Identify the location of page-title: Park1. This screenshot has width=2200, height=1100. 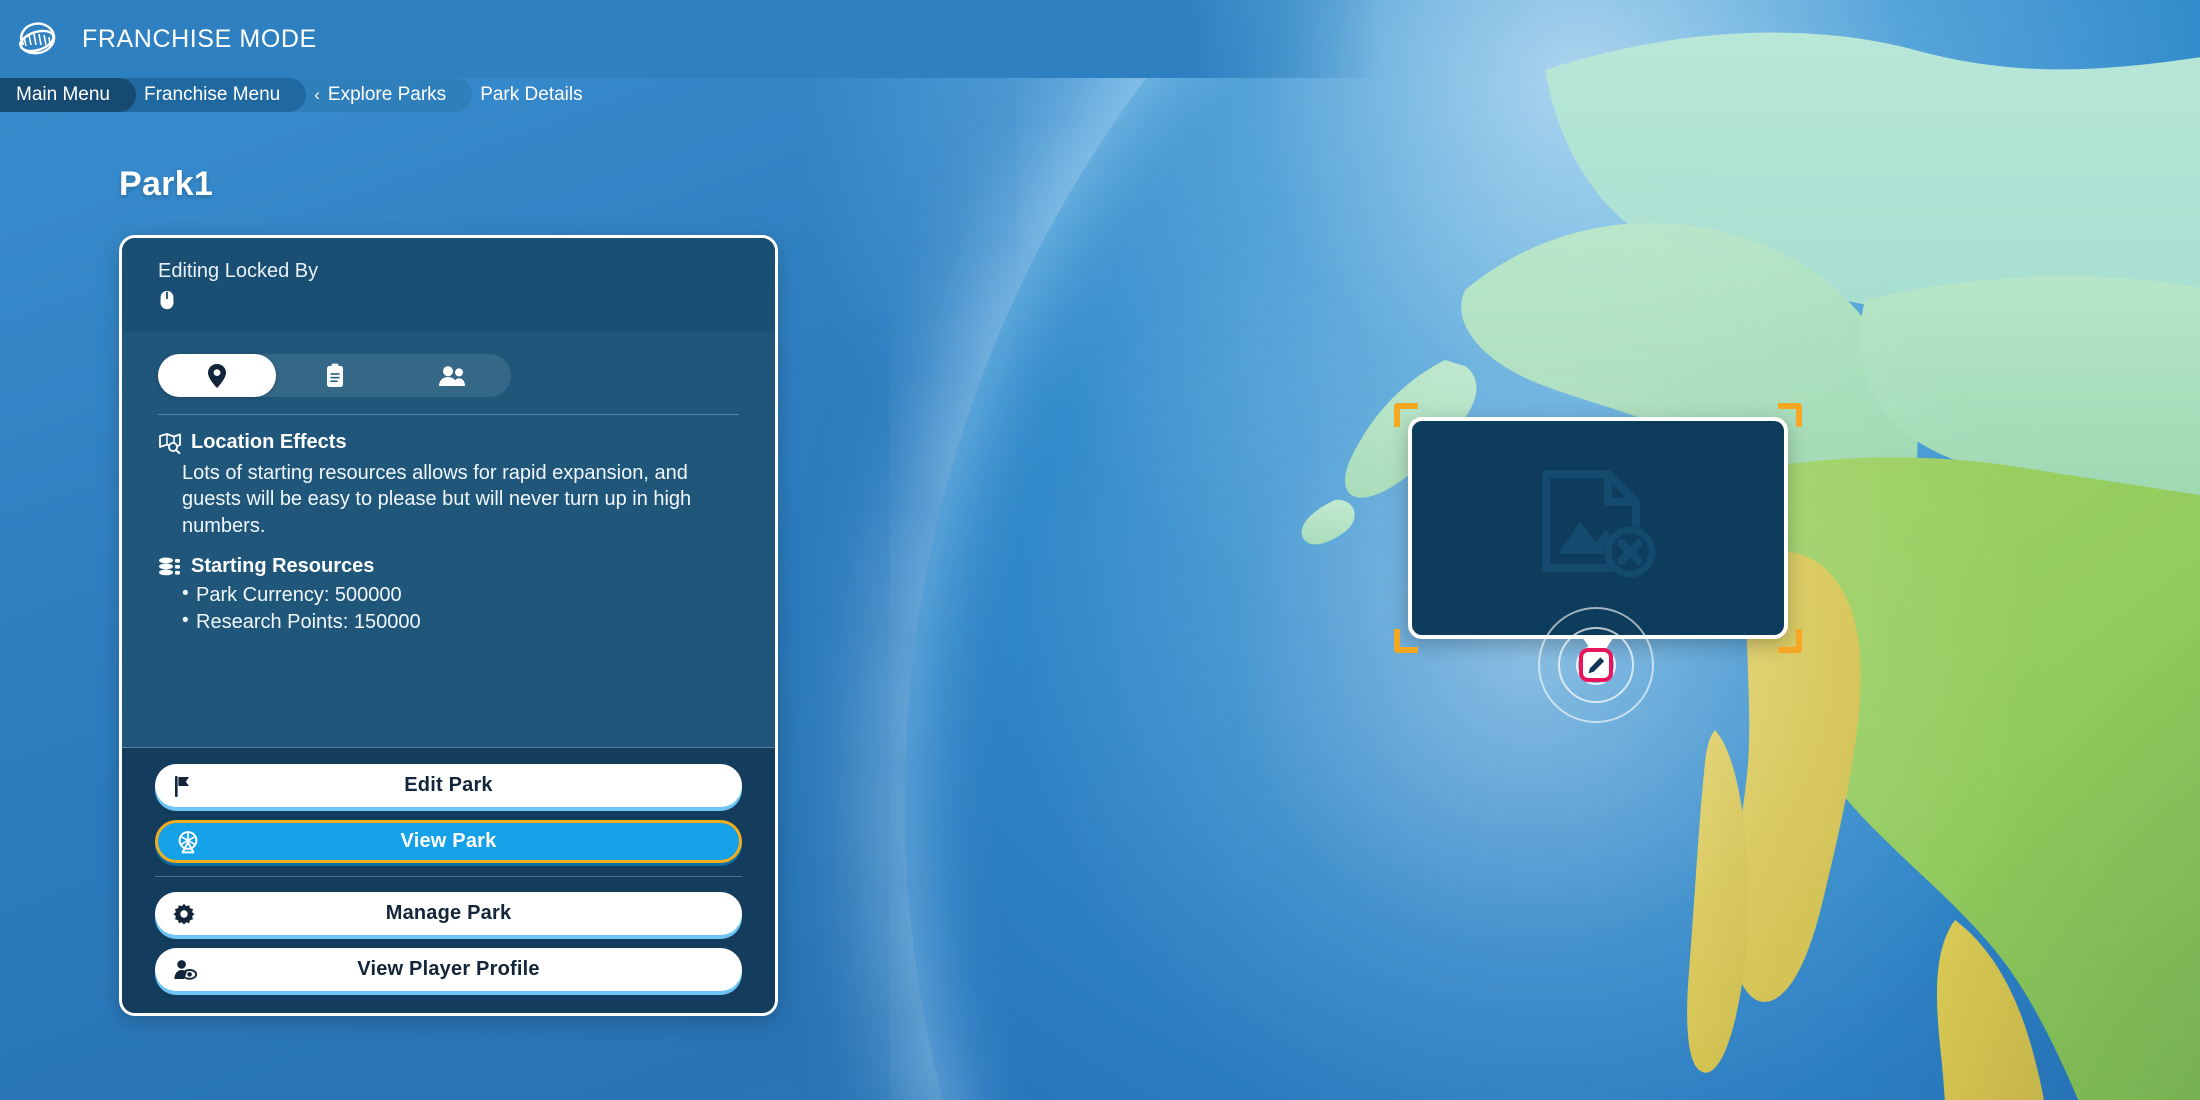
(166, 184).